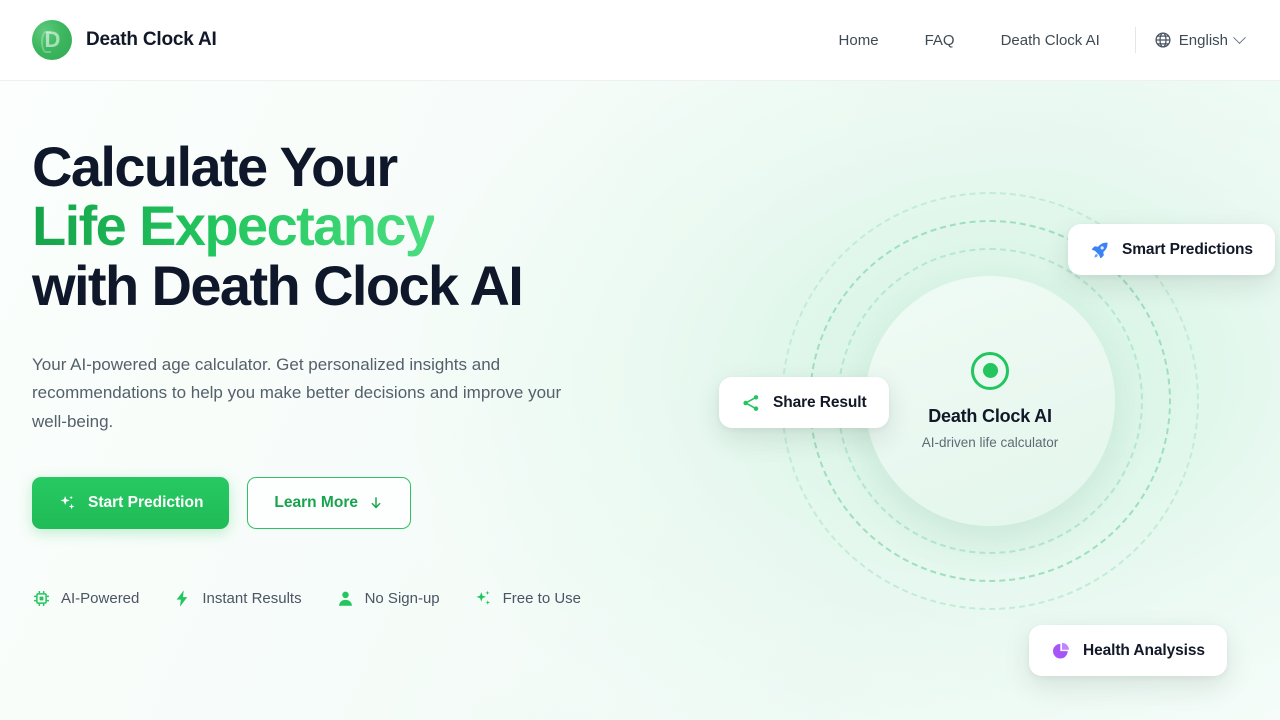 The image size is (1280, 720). What do you see at coordinates (376, 503) in the screenshot?
I see `arrow-down-icon` at bounding box center [376, 503].